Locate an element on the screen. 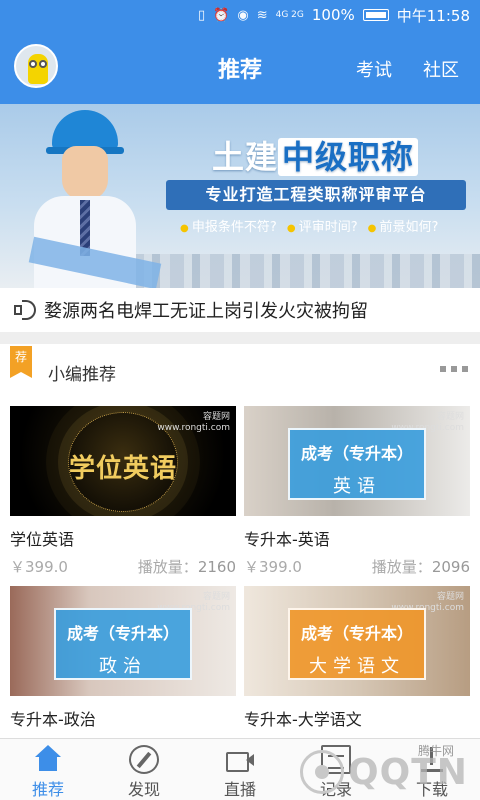 The height and width of the screenshot is (800, 480). tab-label: 推荐 is located at coordinates (47, 789).